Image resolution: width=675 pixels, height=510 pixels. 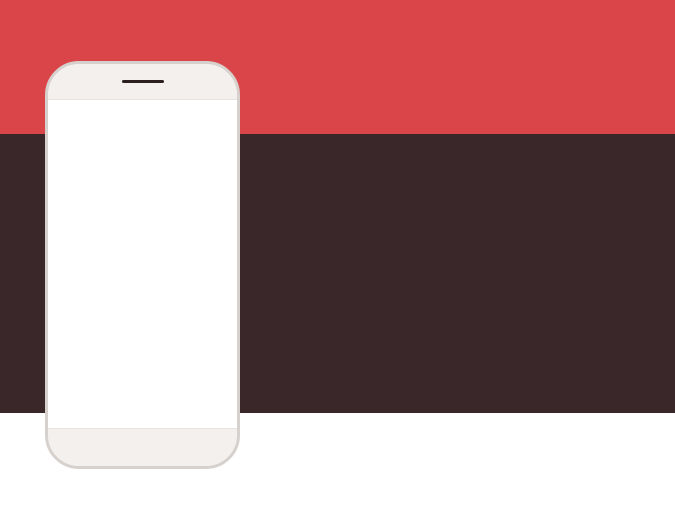 I want to click on phone-bottom-bezel, so click(x=142, y=447).